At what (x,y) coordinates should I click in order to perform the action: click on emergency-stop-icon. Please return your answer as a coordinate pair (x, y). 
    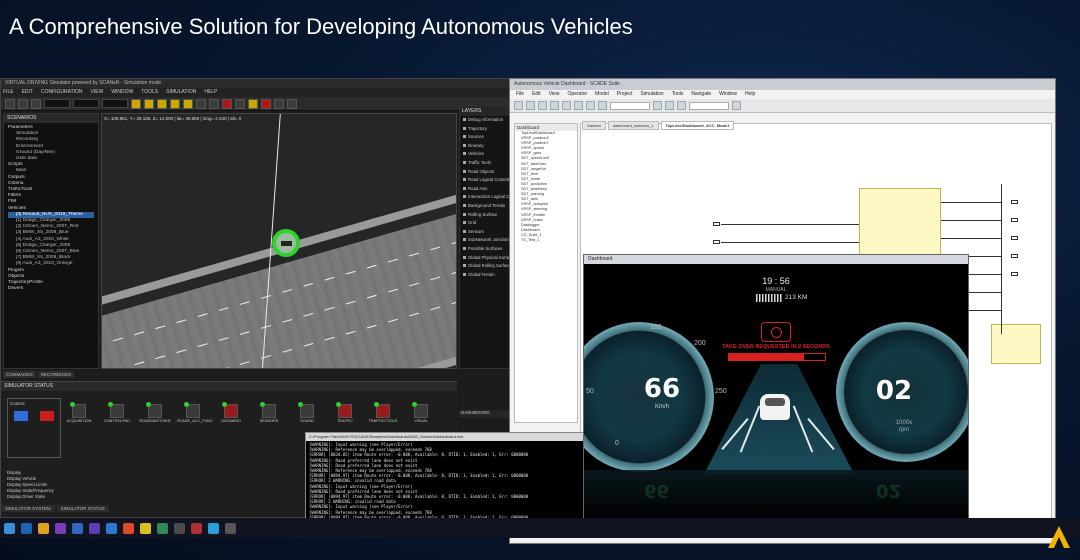
    Looking at the image, I should click on (266, 103).